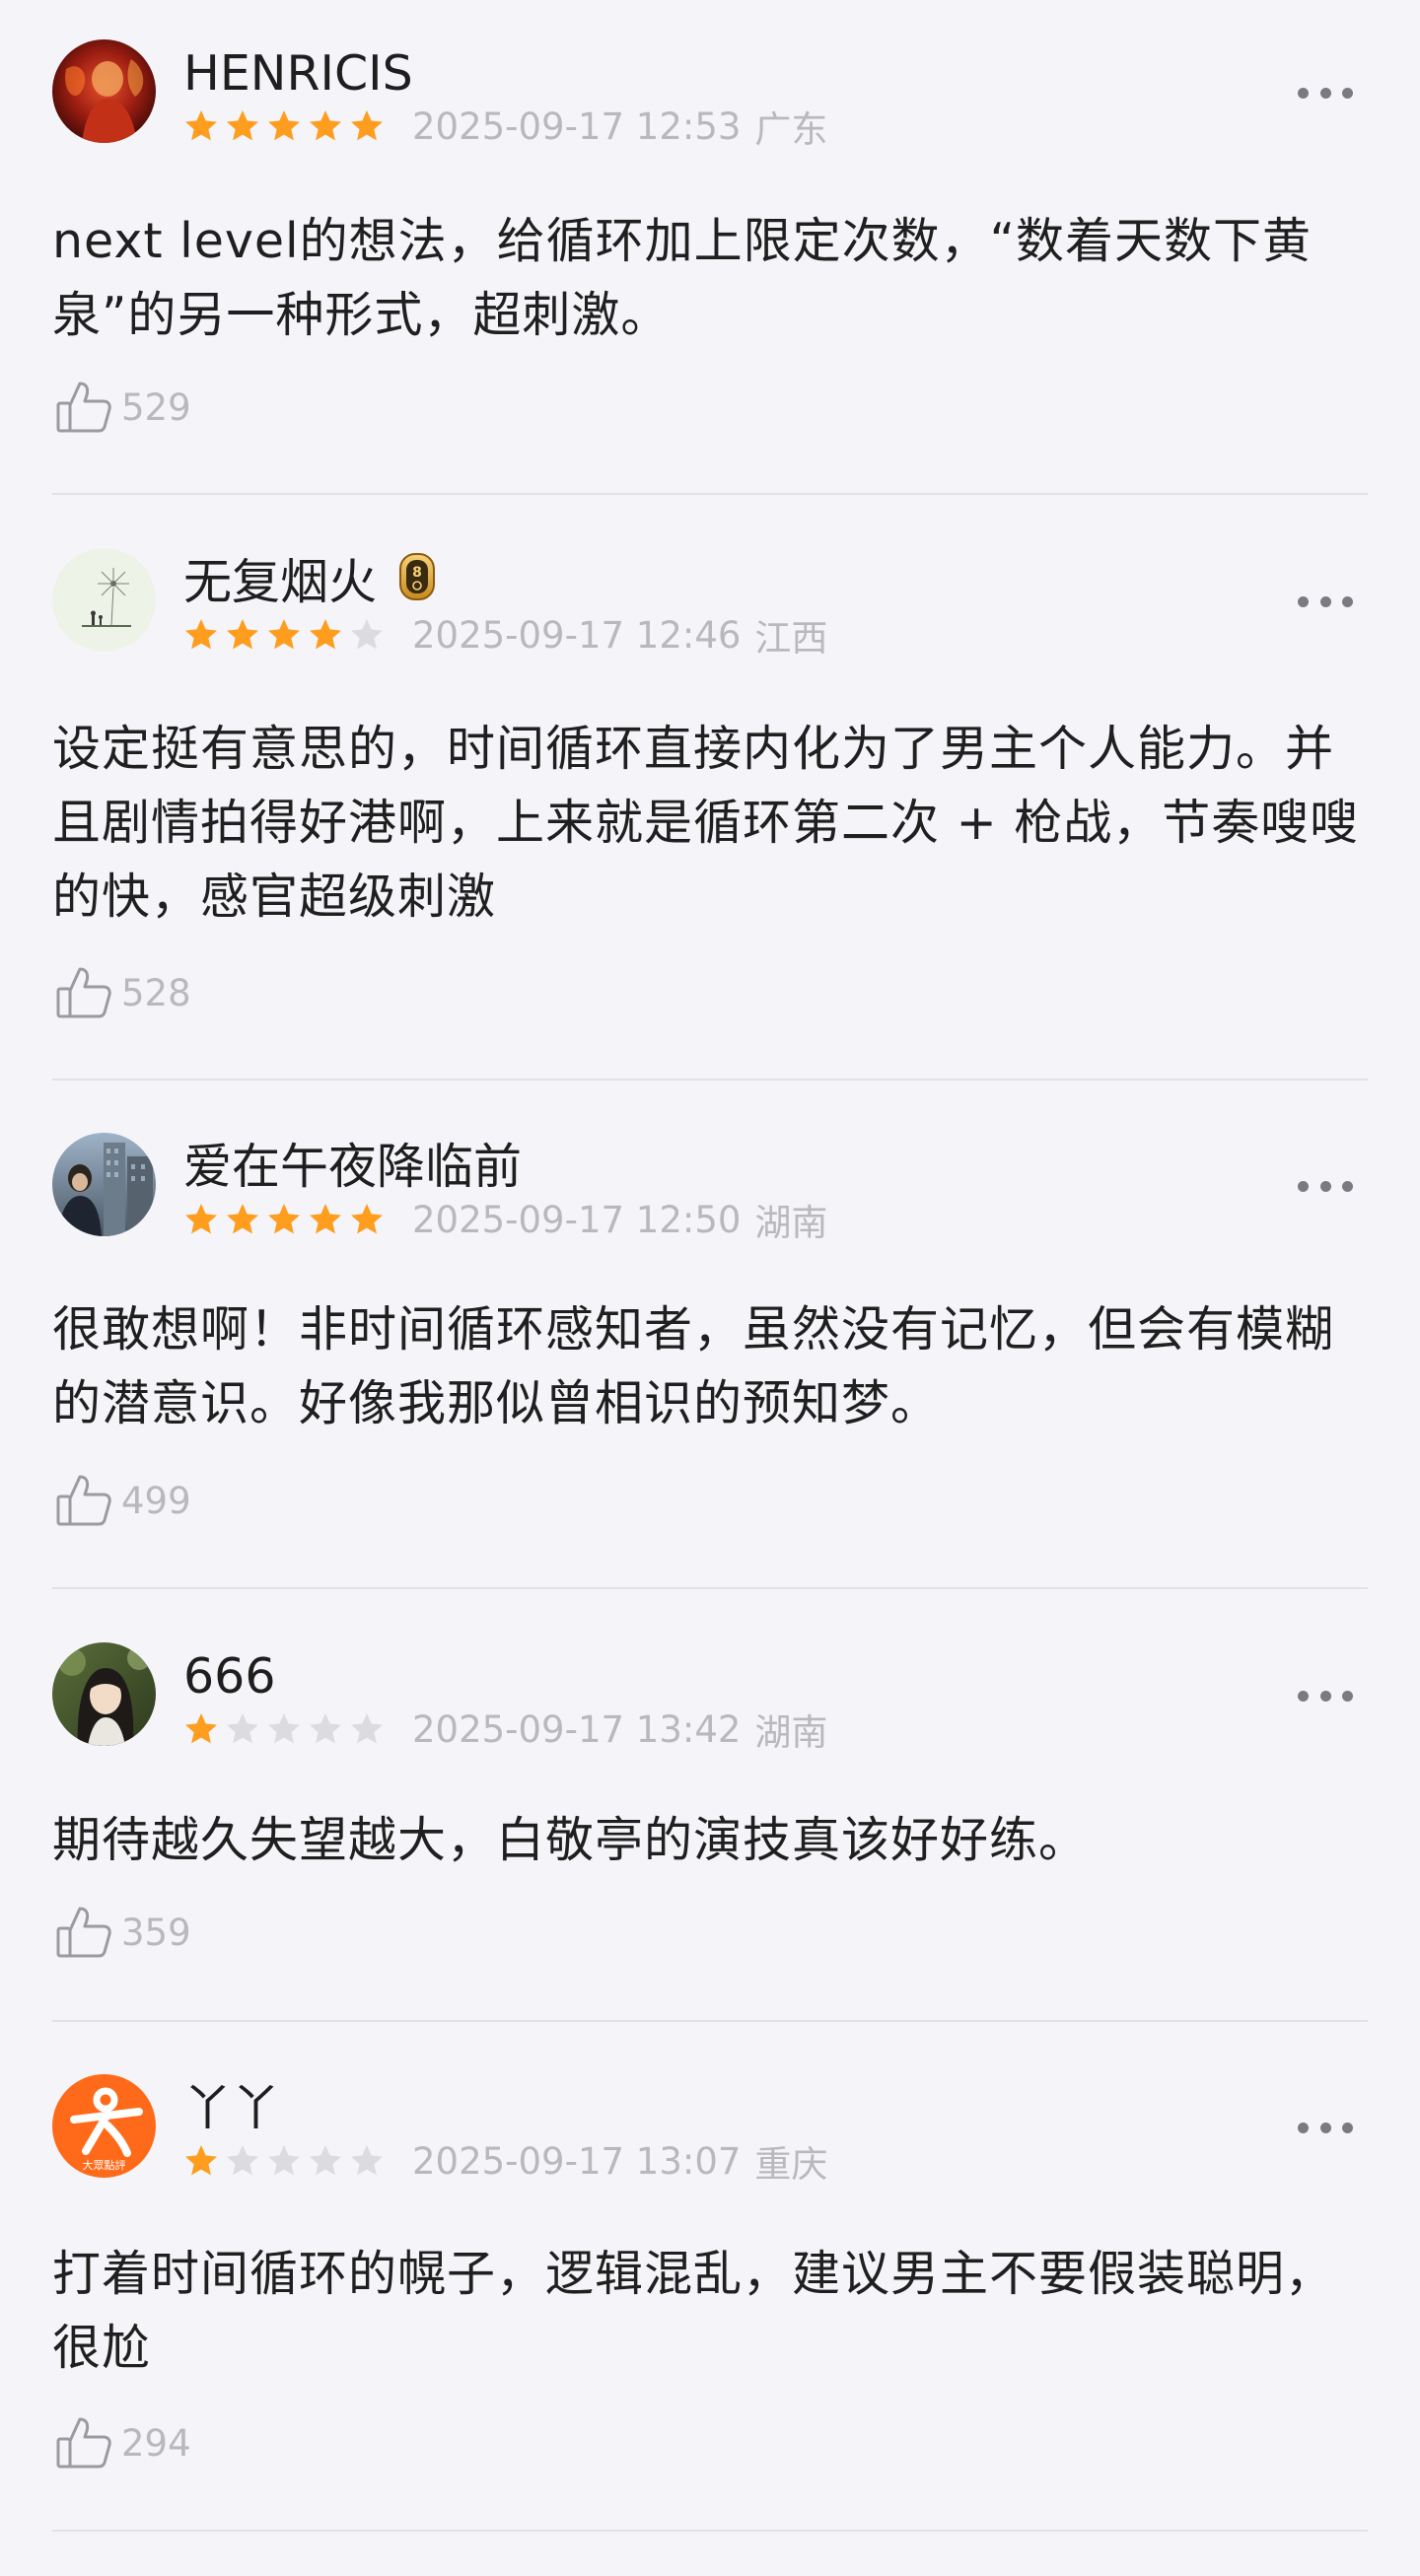  I want to click on review-meta: 2025-09-17 13:07 重庆, so click(505, 2162).